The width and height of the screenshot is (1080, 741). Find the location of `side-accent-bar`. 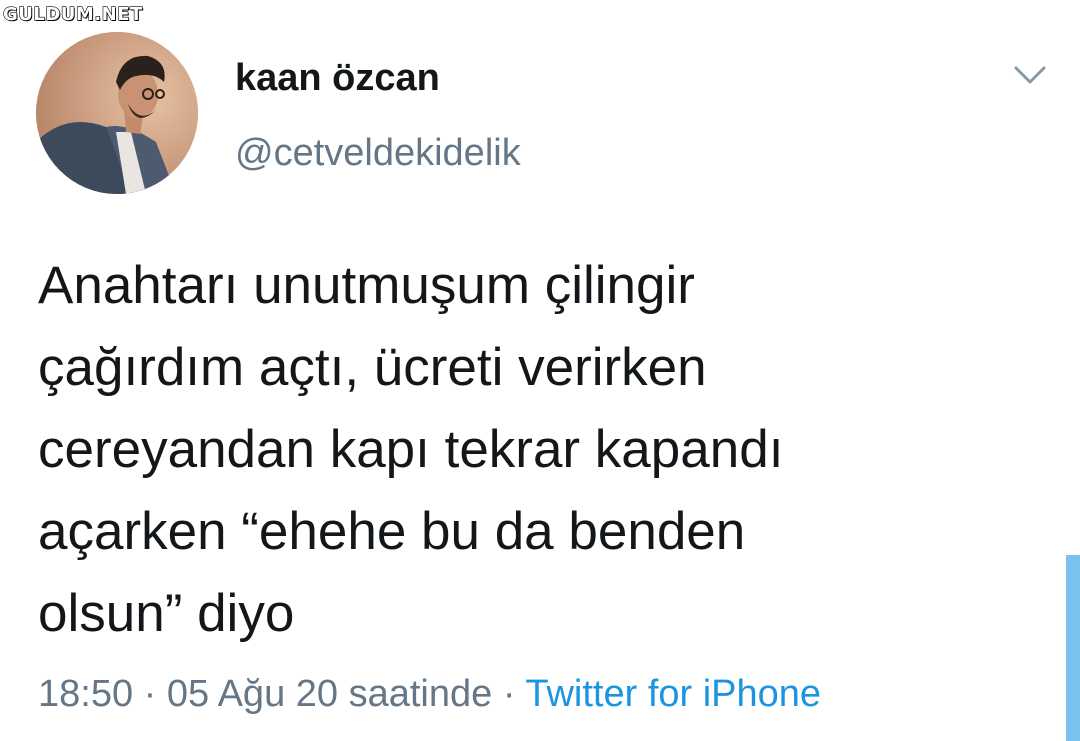

side-accent-bar is located at coordinates (1073, 648).